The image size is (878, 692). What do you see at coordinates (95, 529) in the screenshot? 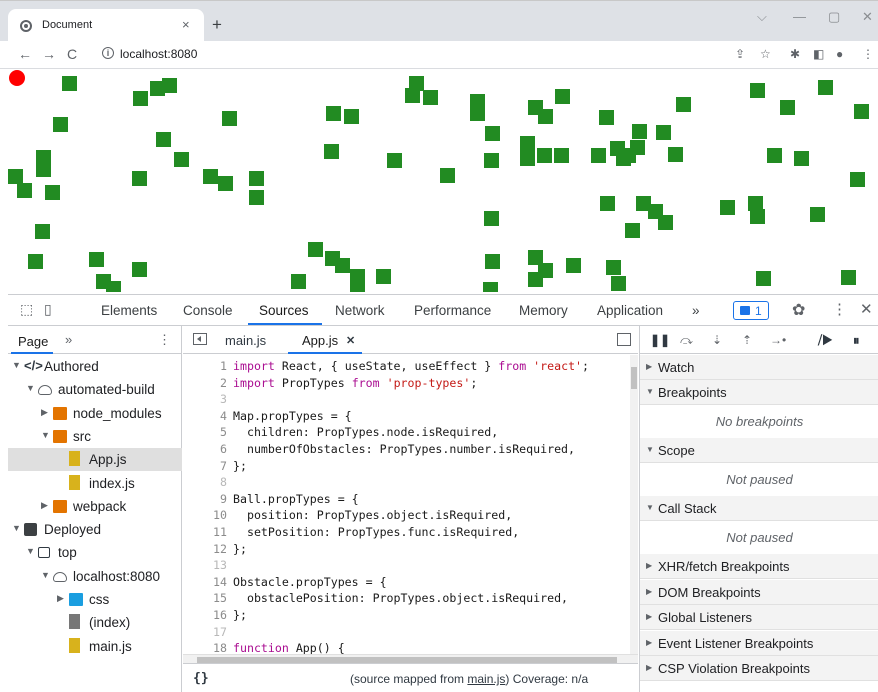
I see `tree-item-deployed: ▼ Deployed` at bounding box center [95, 529].